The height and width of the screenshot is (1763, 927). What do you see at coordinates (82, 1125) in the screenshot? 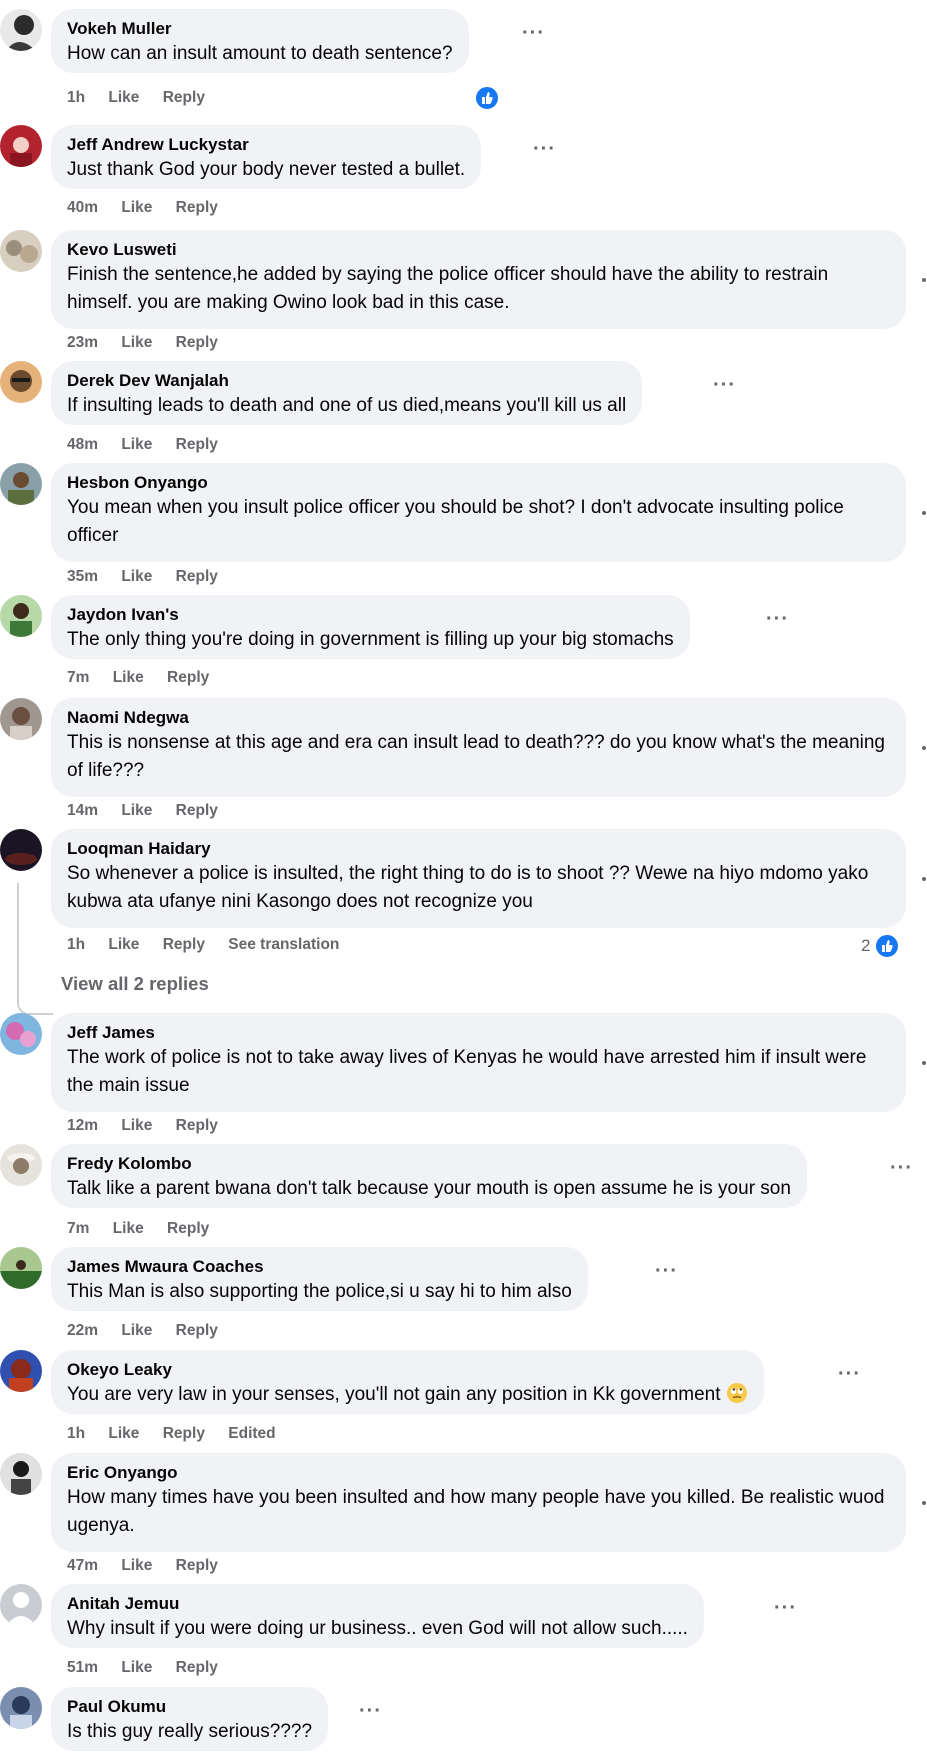
I see `comment-time: 12m` at bounding box center [82, 1125].